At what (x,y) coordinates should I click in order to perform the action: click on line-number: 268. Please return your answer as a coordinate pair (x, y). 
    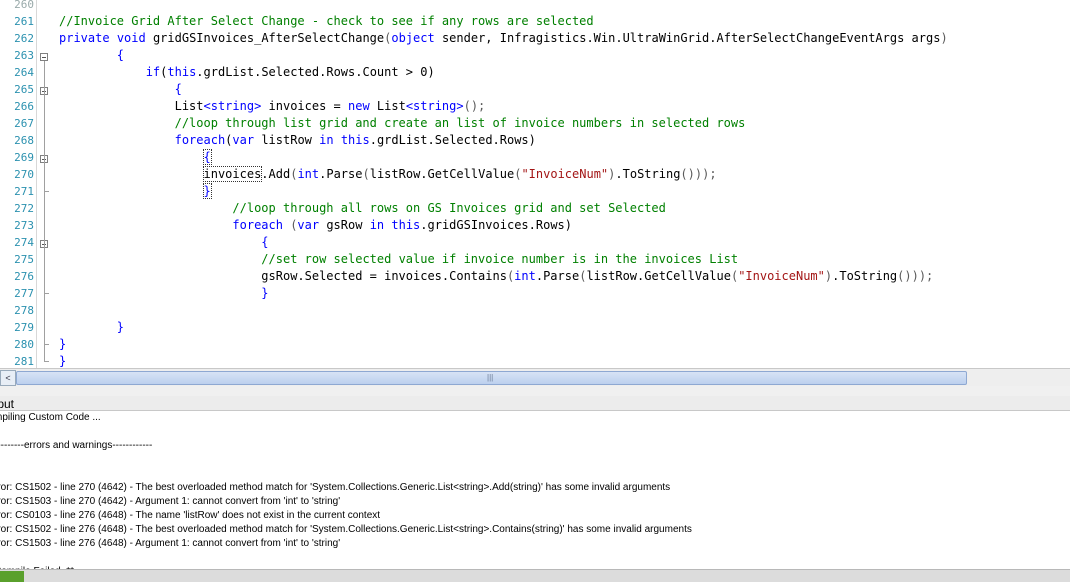
    Looking at the image, I should click on (24, 140).